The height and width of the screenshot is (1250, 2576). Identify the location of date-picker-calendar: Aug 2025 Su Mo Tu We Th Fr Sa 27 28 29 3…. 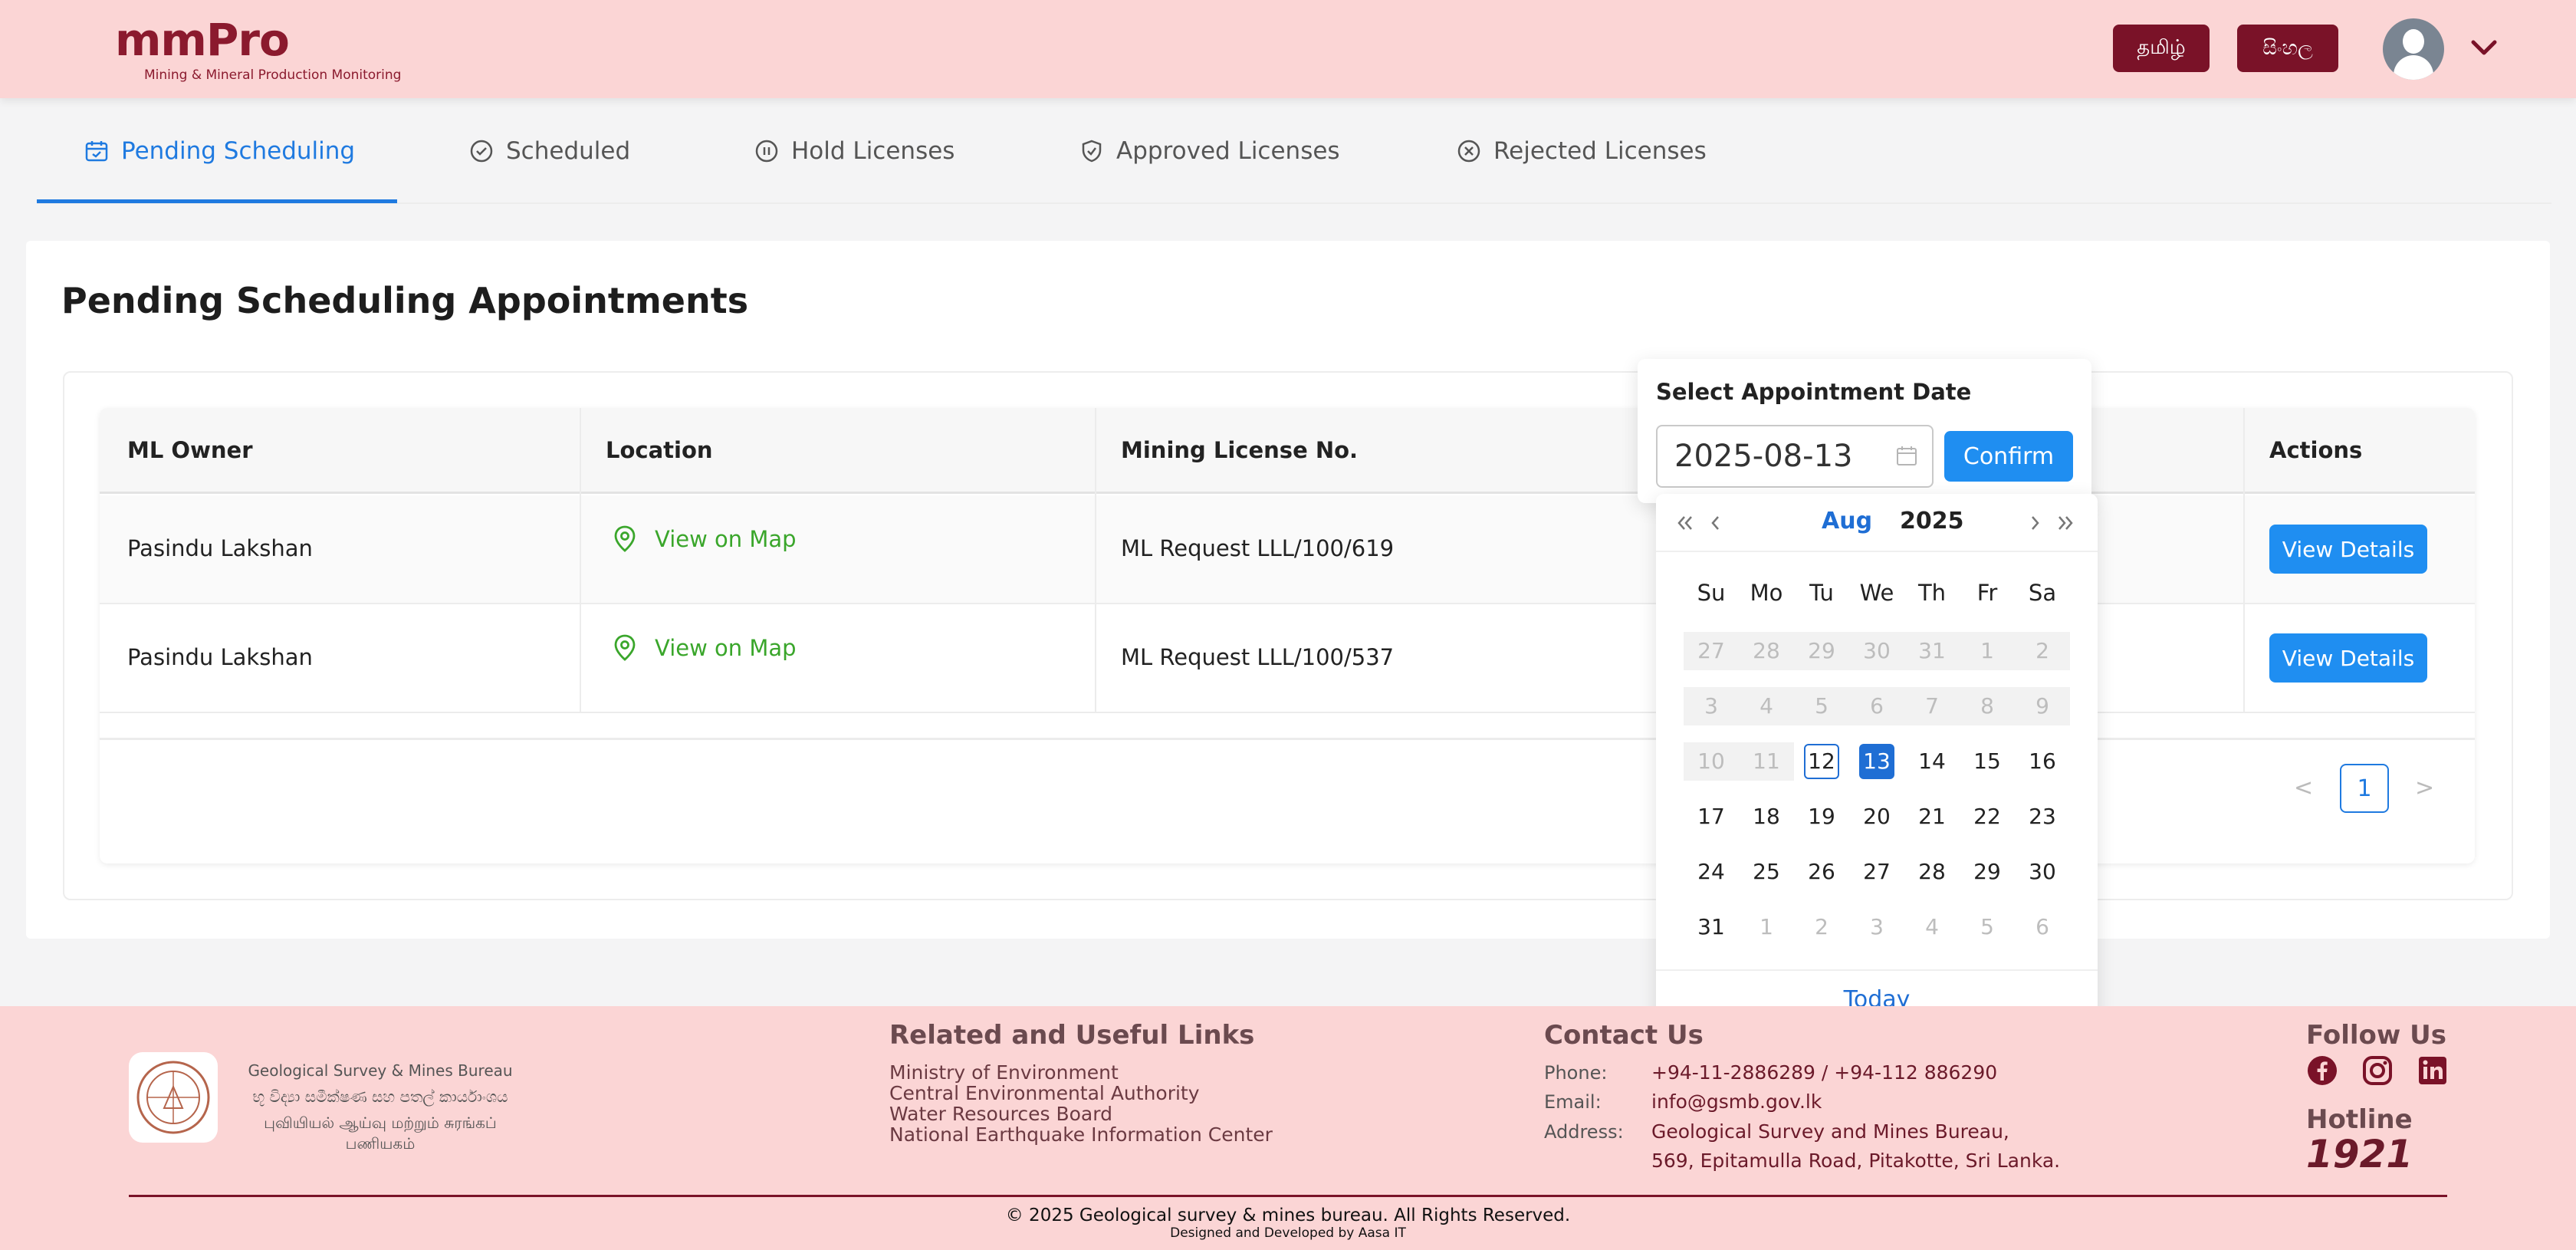
(1877, 761).